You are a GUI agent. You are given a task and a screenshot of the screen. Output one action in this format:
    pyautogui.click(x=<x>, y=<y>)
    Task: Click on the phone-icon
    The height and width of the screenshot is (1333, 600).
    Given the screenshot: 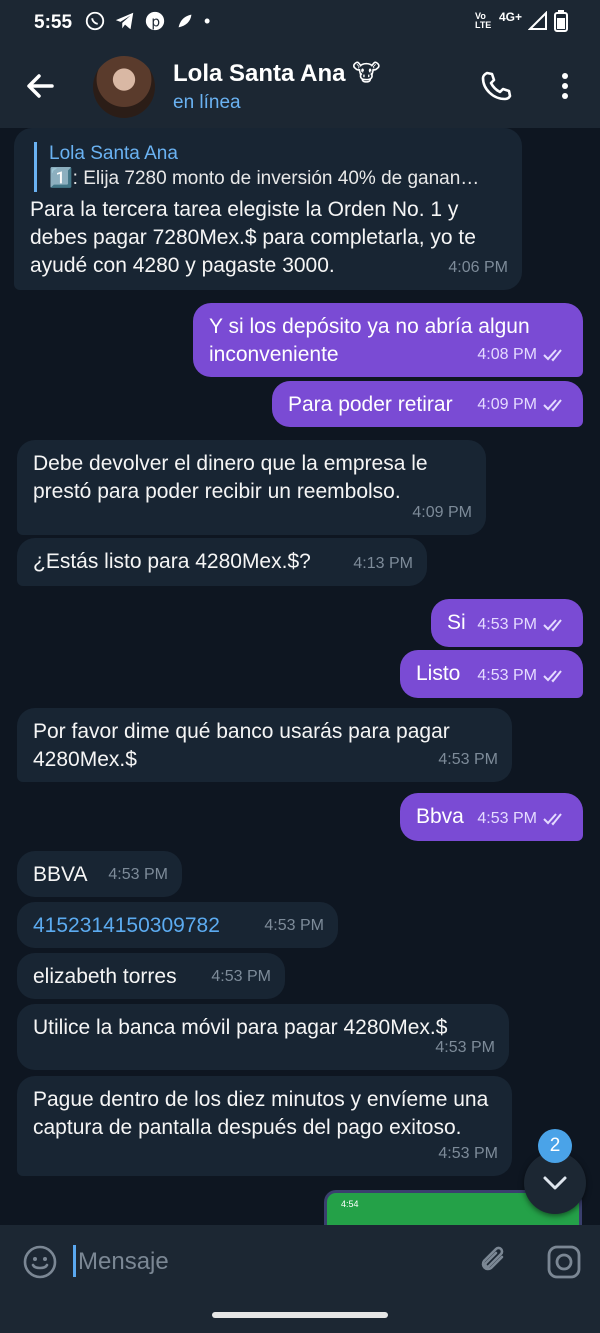 What is the action you would take?
    pyautogui.click(x=496, y=86)
    